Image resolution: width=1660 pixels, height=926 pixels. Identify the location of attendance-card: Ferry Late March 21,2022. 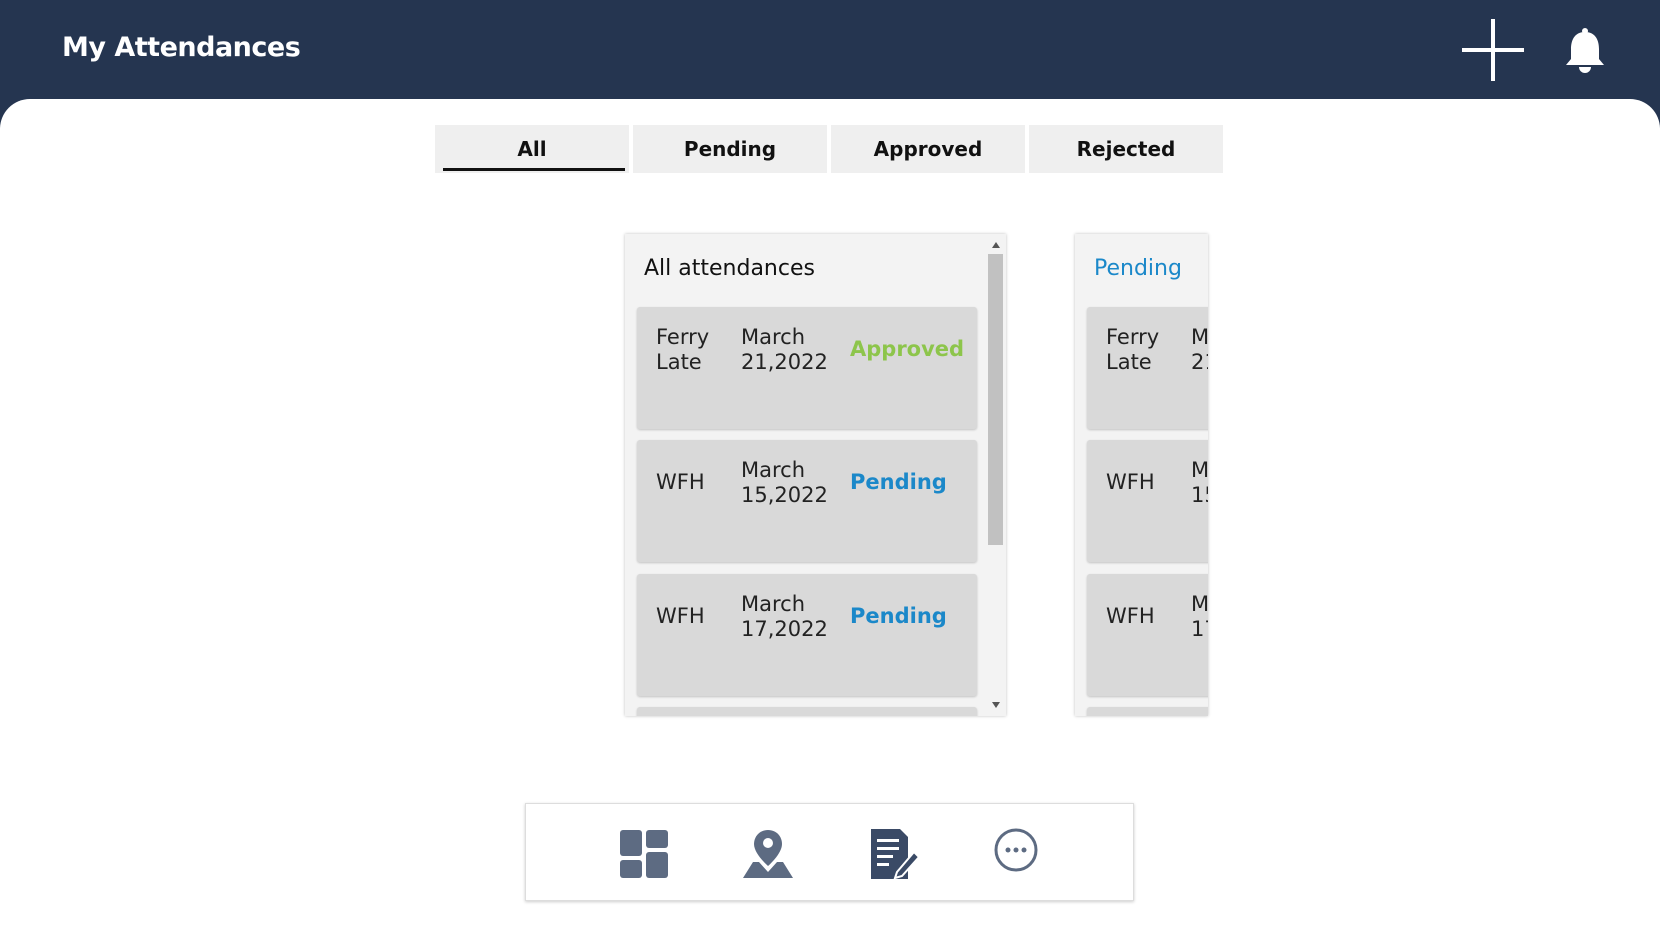
(1147, 368).